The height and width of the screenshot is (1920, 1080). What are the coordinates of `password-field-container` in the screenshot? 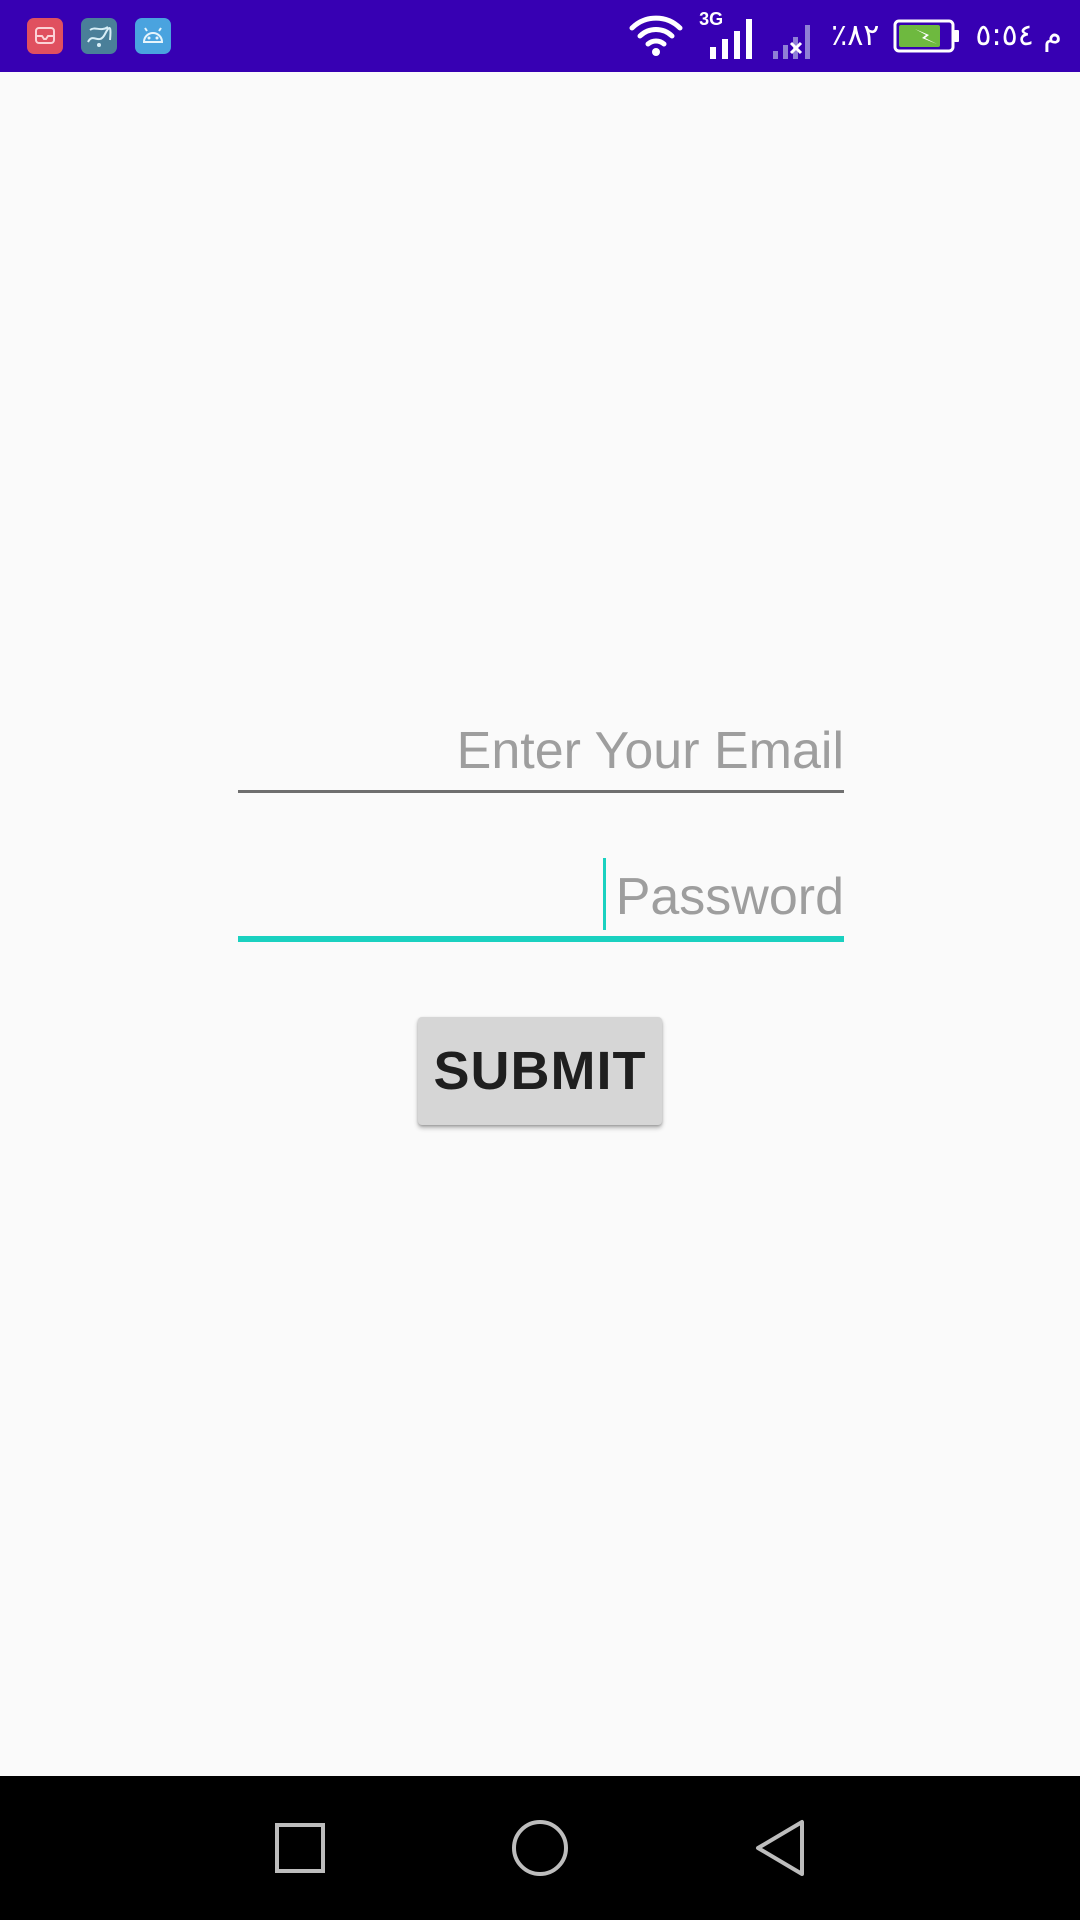 It's located at (541, 897).